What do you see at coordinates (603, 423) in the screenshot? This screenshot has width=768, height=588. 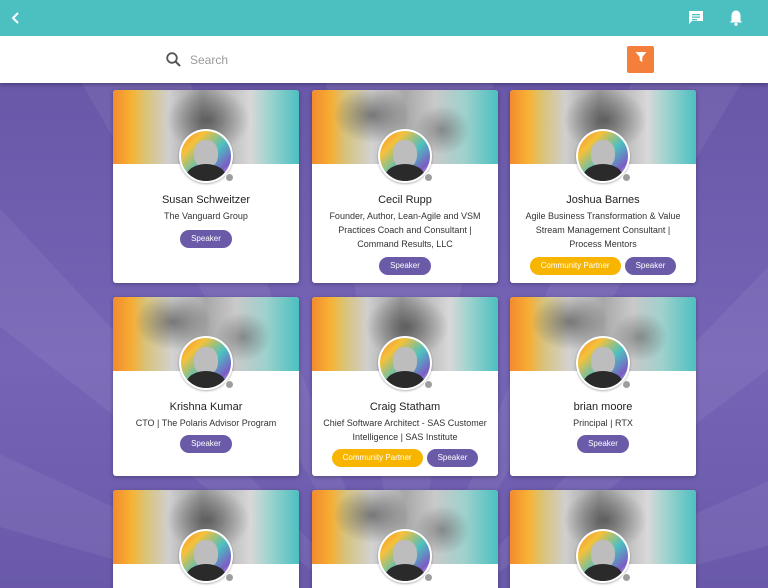 I see `person-title: Principal | RTX` at bounding box center [603, 423].